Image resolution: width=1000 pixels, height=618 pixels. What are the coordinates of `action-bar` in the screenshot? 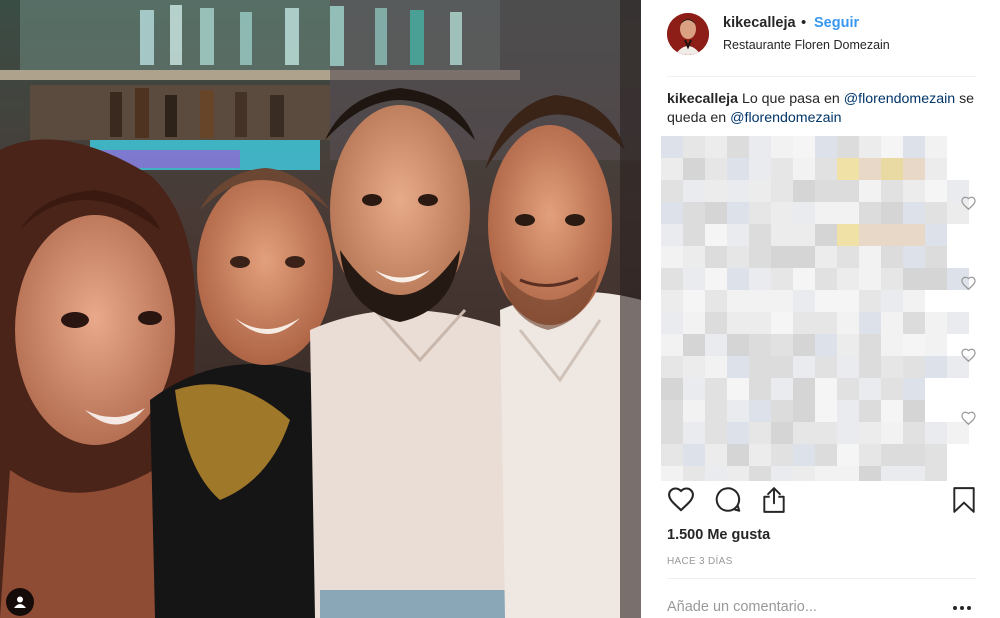 It's located at (820, 502).